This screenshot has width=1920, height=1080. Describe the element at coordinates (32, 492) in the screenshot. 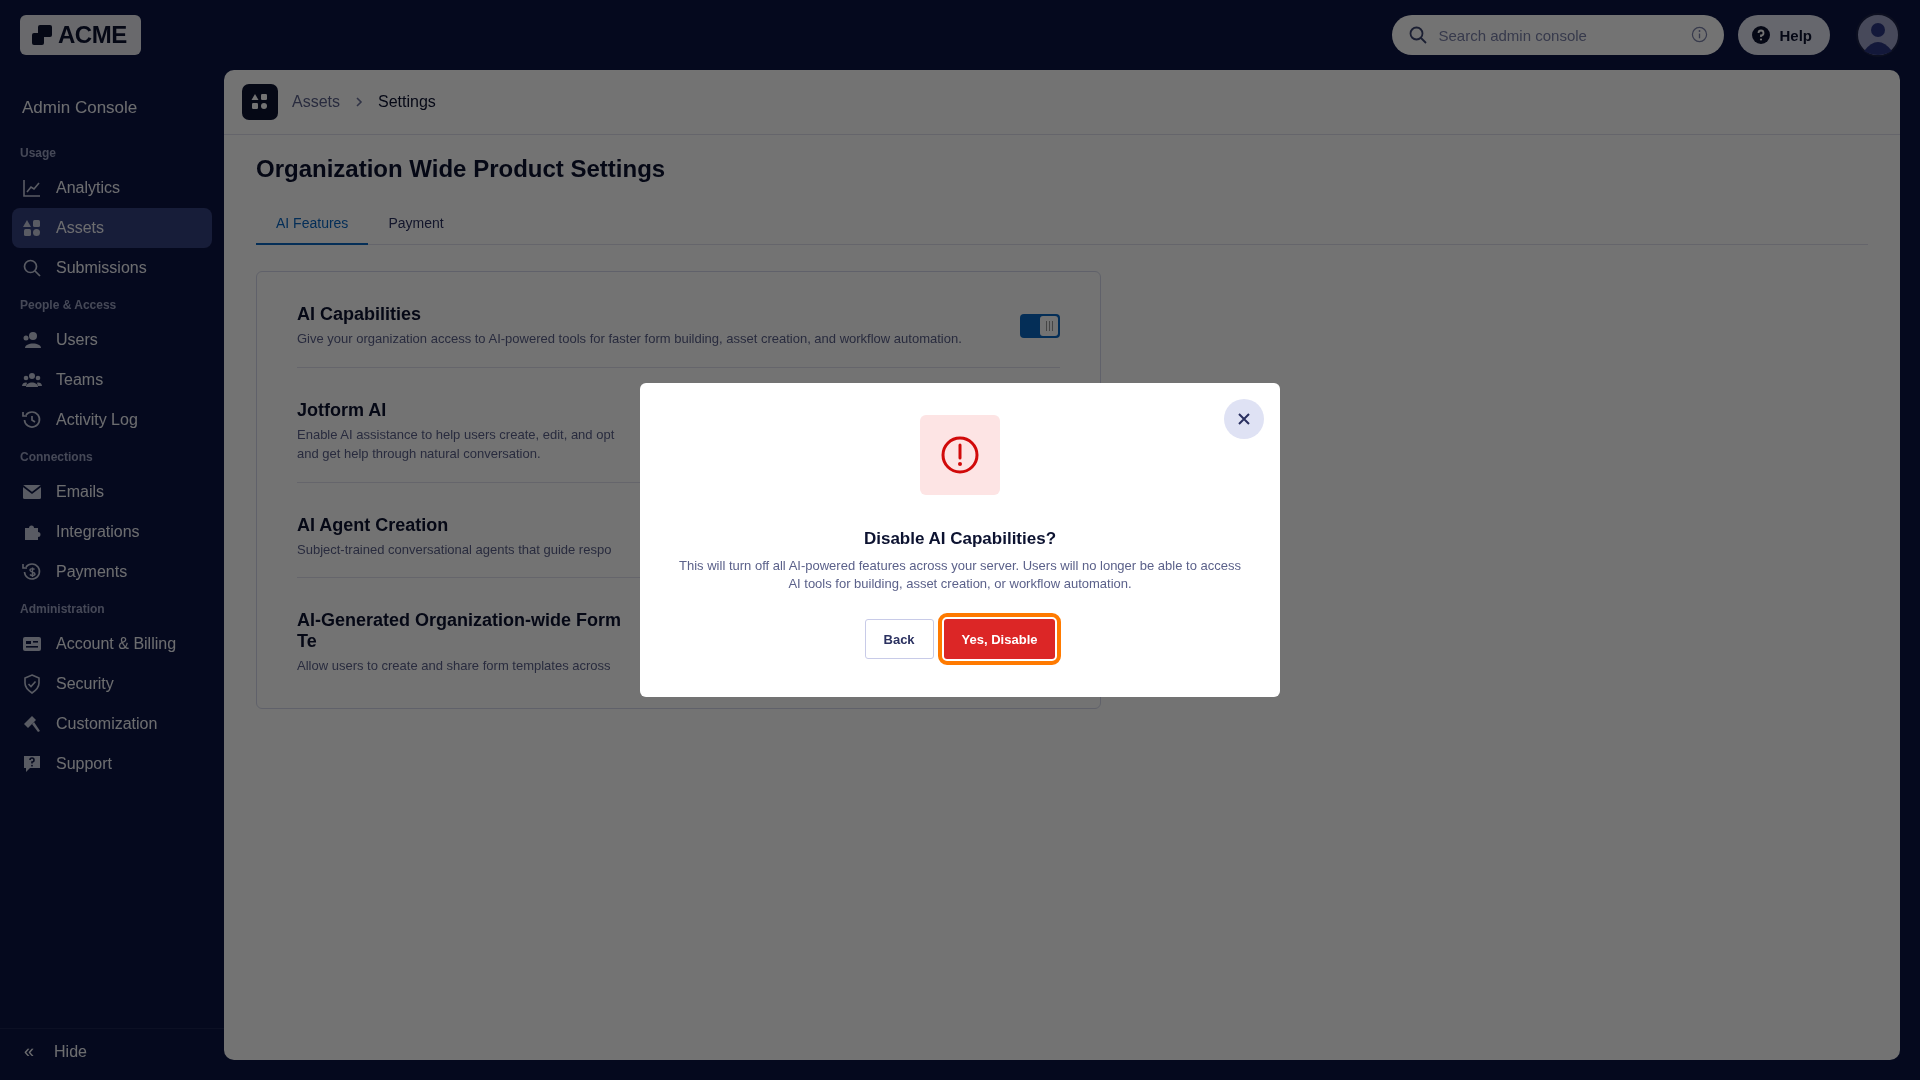

I see `mail-icon` at that location.